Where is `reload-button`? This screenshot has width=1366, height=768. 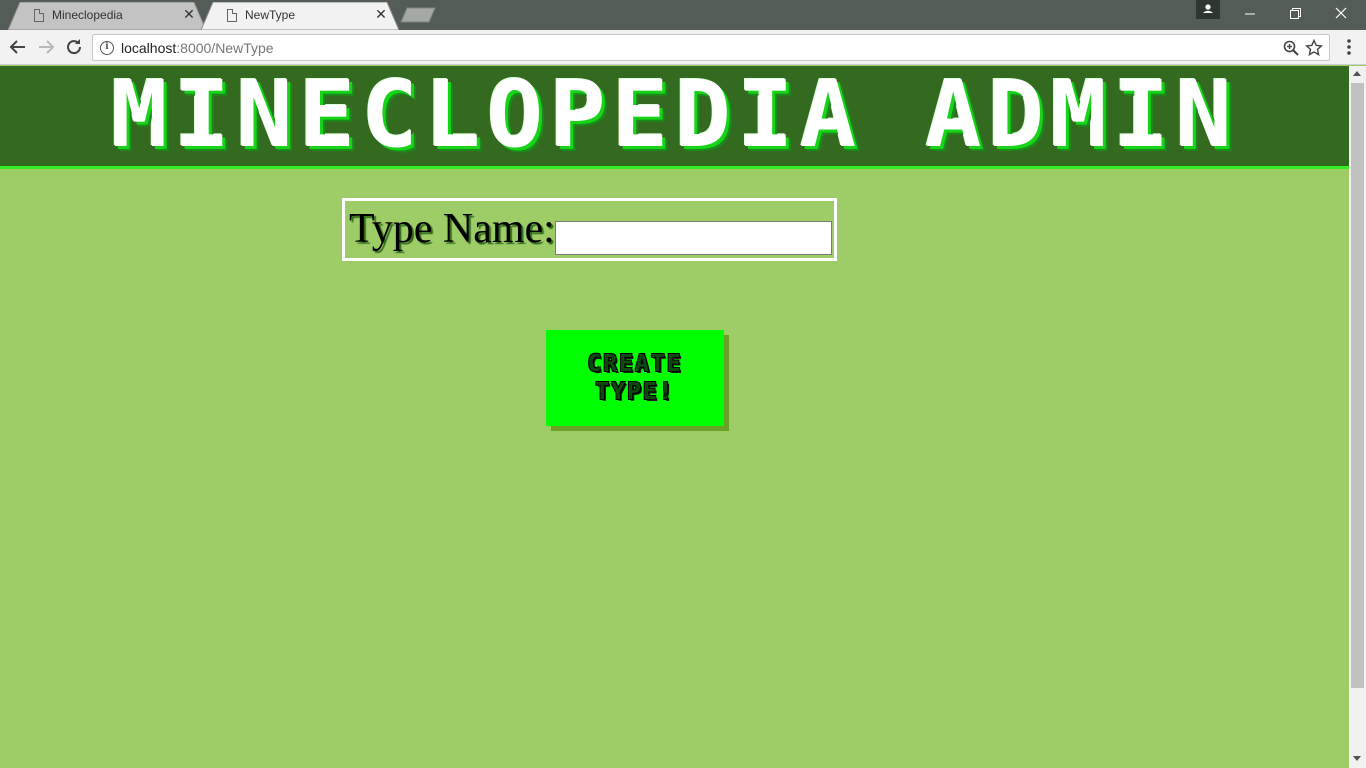 reload-button is located at coordinates (74, 47).